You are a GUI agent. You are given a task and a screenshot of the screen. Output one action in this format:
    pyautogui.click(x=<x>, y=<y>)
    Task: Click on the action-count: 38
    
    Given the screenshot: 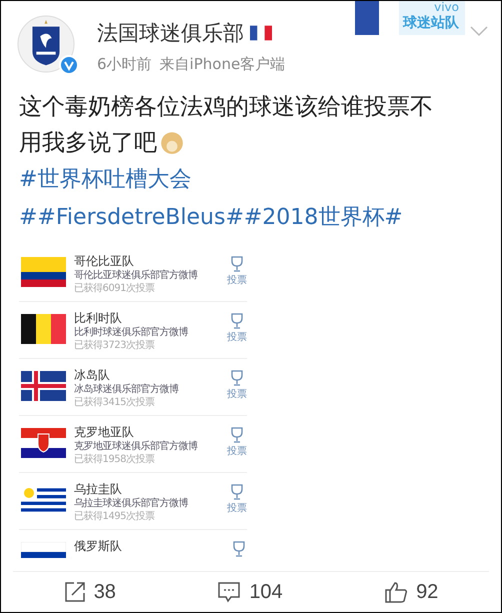 What is the action you would take?
    pyautogui.click(x=105, y=592)
    